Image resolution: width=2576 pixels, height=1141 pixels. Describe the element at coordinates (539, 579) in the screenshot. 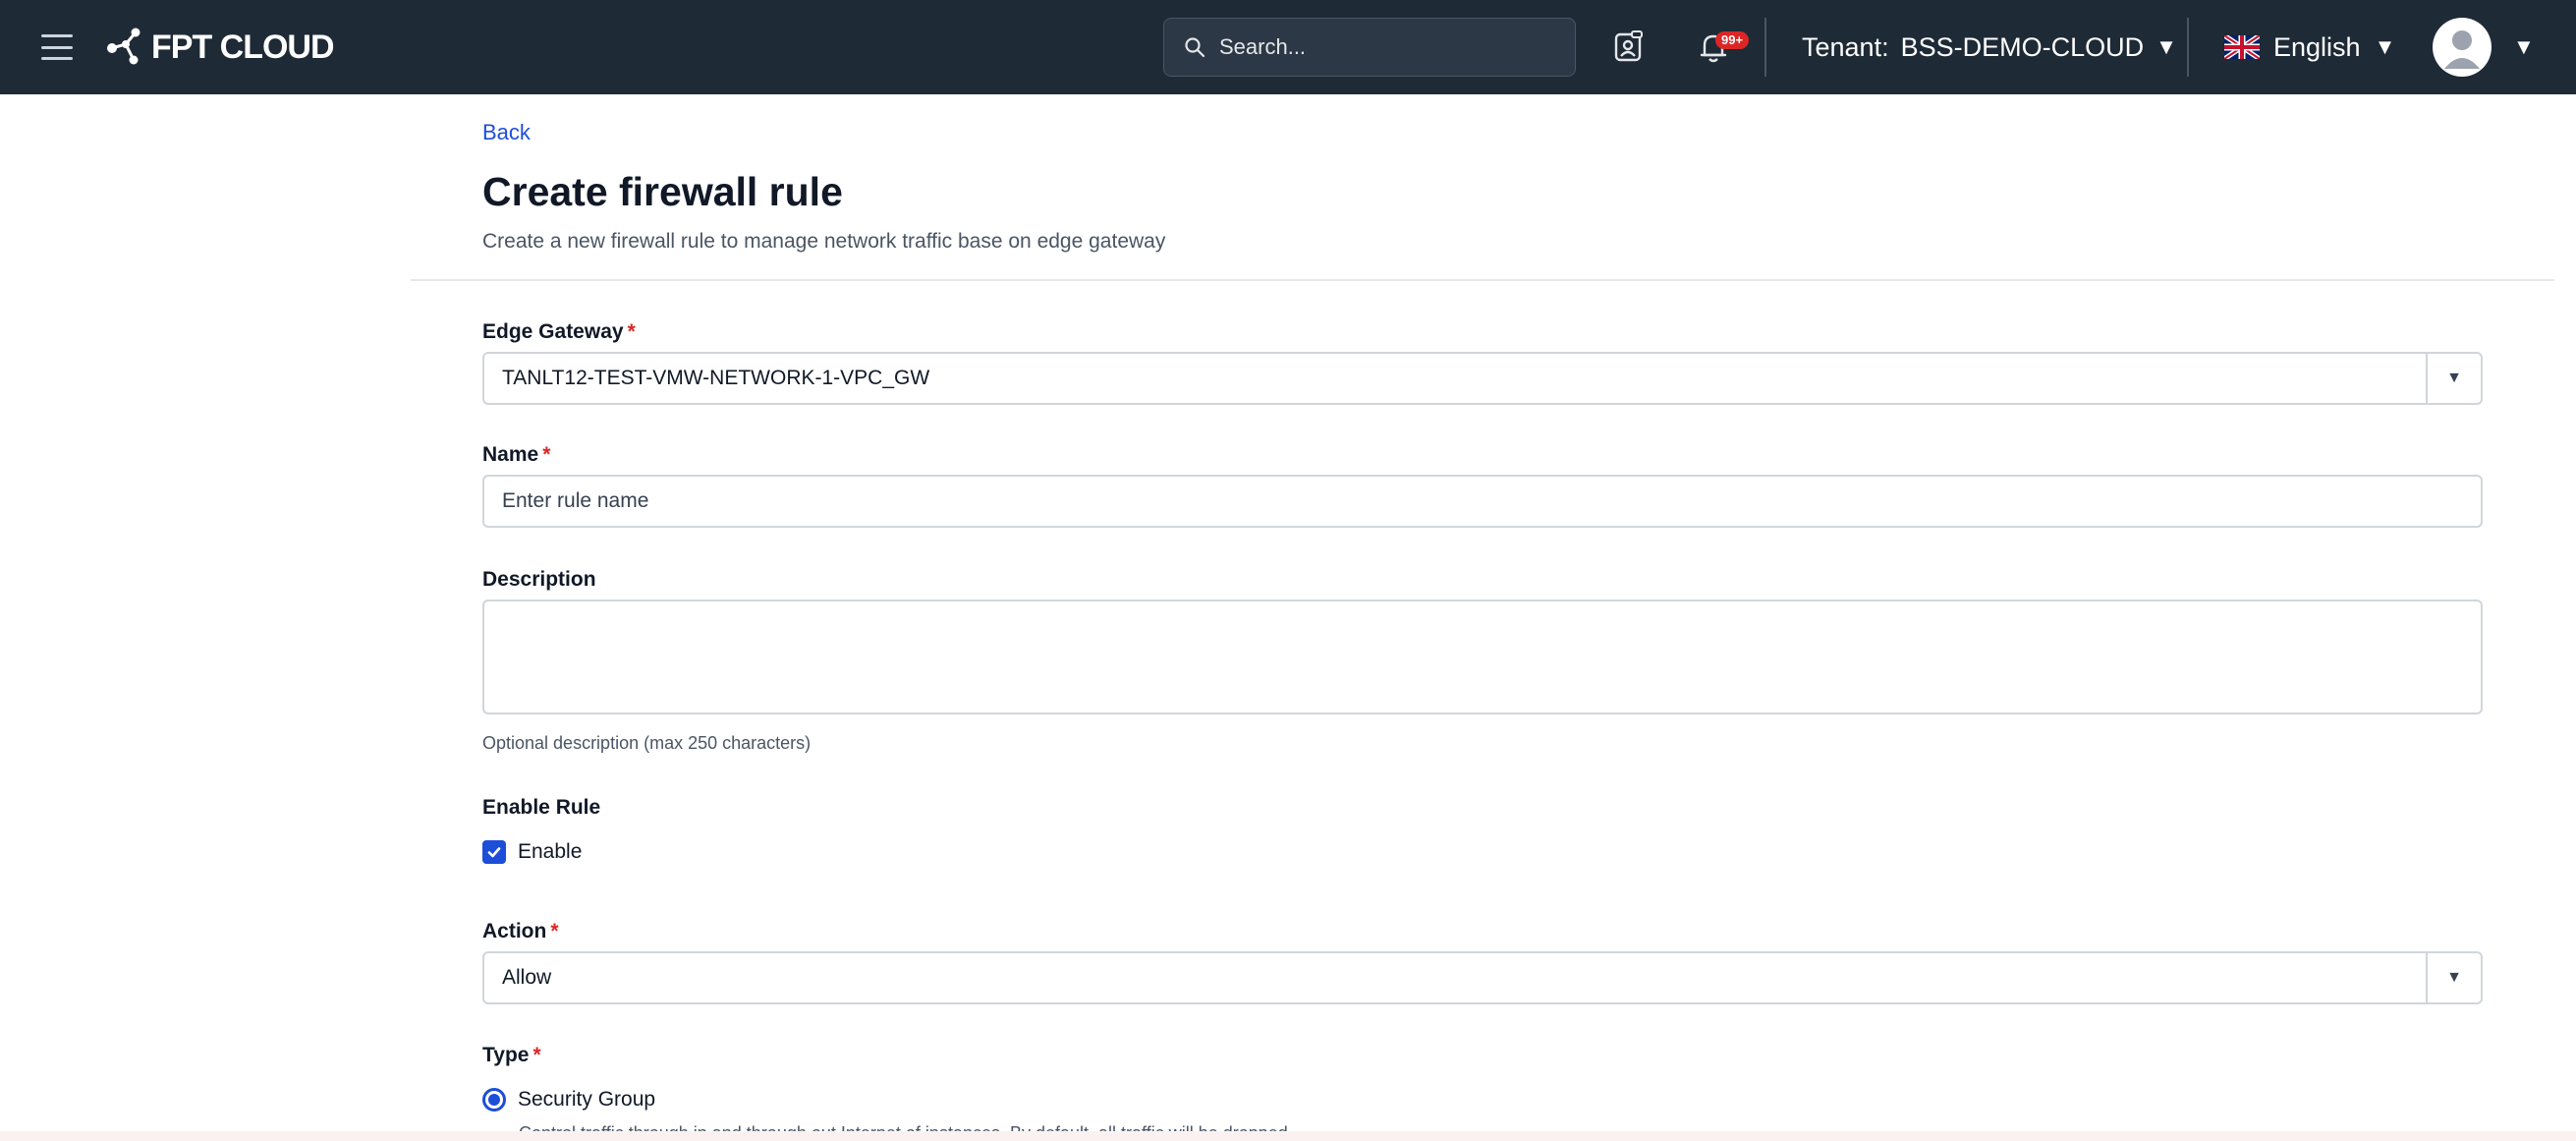

I see `description-label: Description` at that location.